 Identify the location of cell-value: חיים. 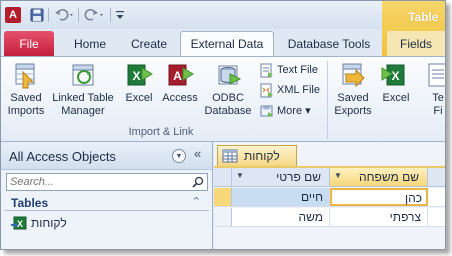
(311, 197).